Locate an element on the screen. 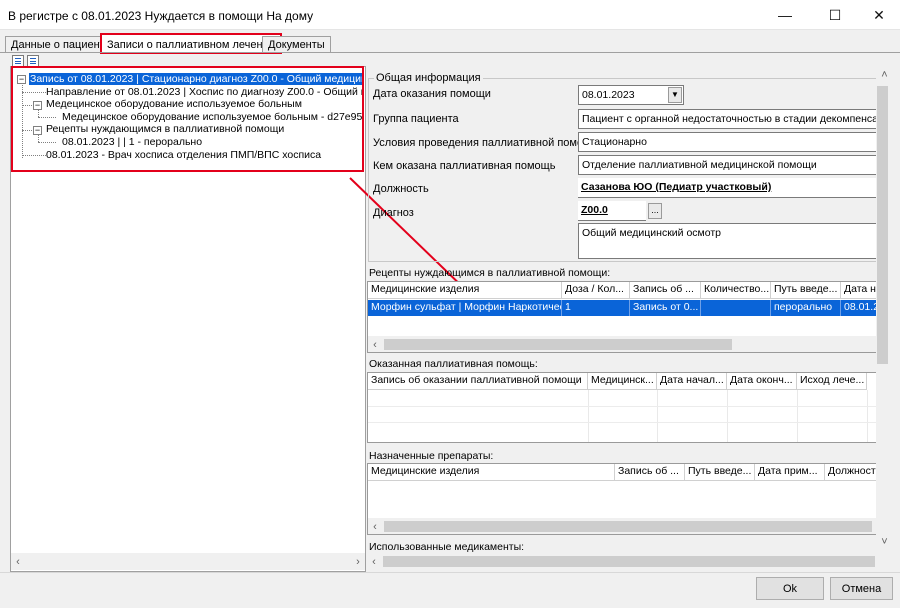 This screenshot has height=608, width=900. collapse-root-icon: − is located at coordinates (21, 79).